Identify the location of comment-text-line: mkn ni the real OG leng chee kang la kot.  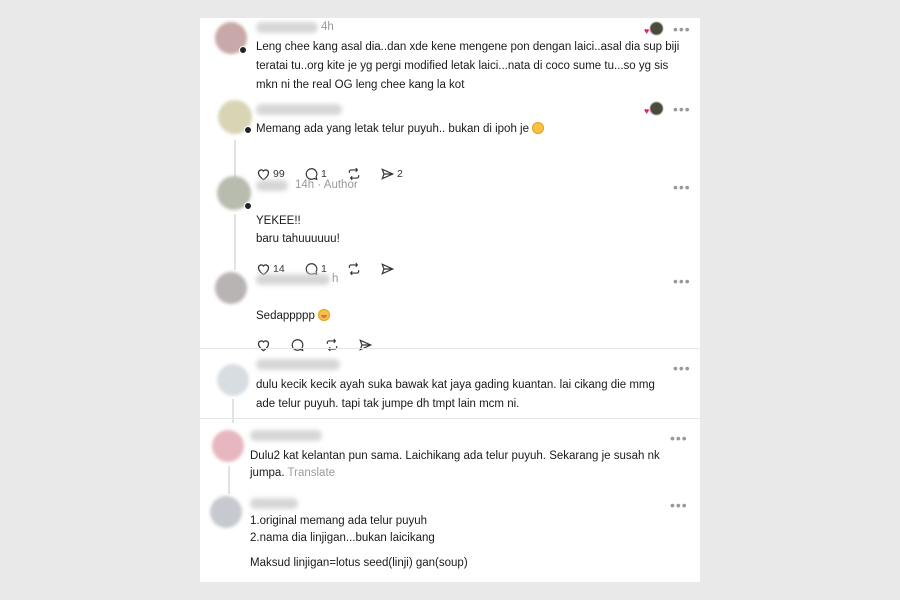
(360, 85).